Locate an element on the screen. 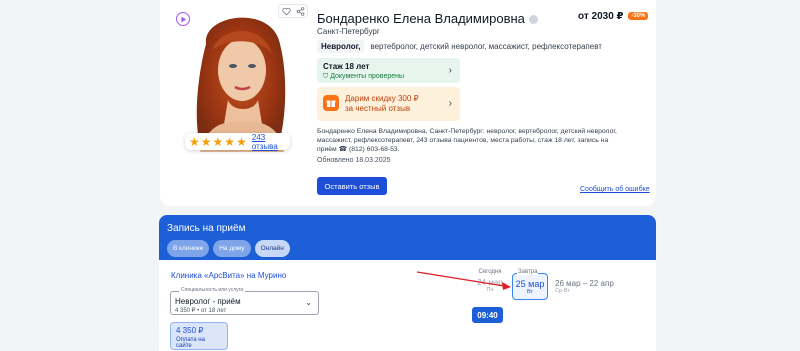 Image resolution: width=800 pixels, height=351 pixels. price: от 2030 ₽ -30% is located at coordinates (613, 16).